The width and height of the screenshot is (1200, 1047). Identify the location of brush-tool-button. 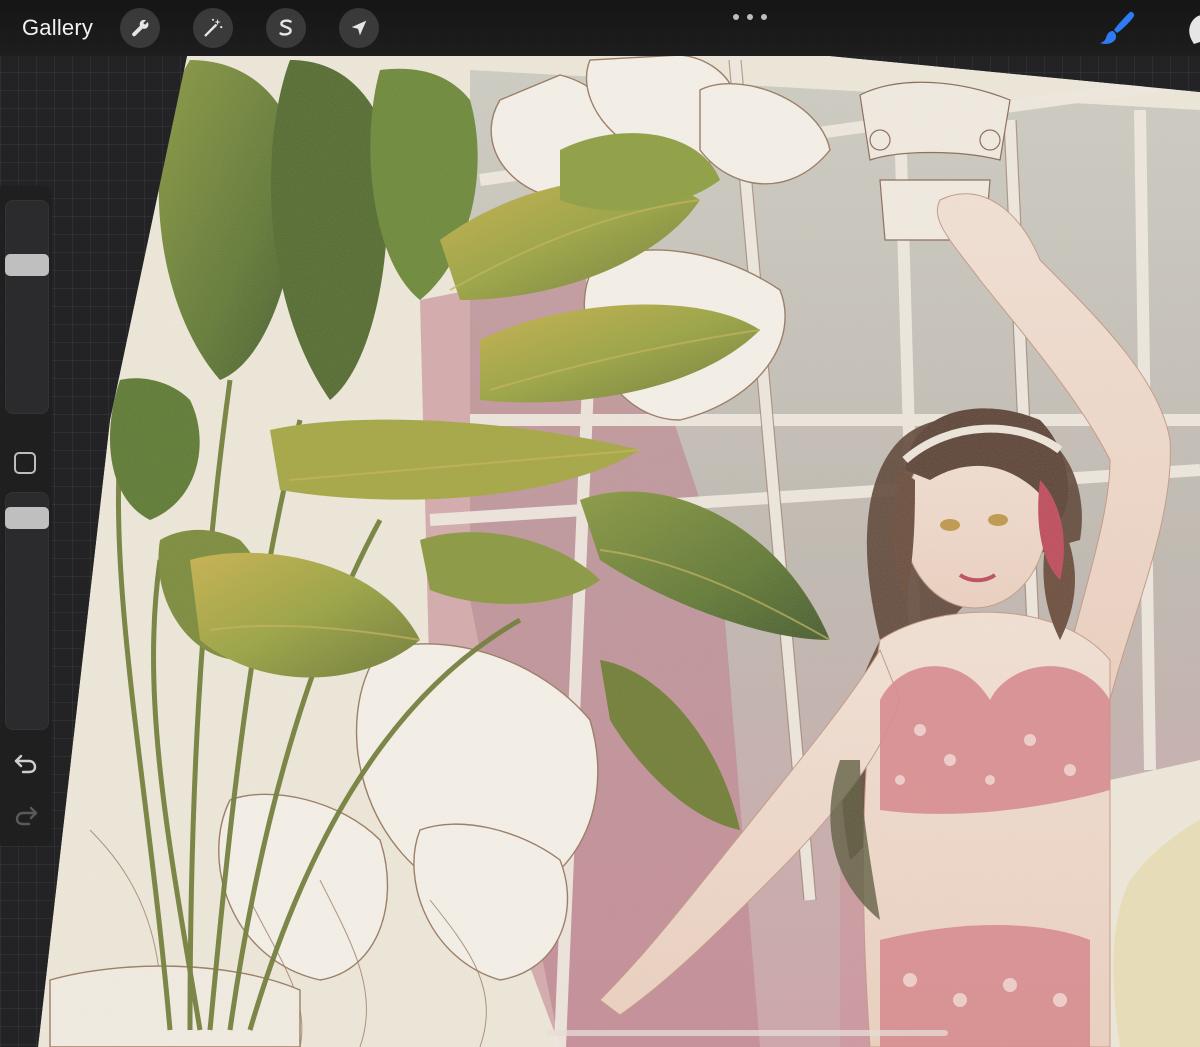
(1116, 28).